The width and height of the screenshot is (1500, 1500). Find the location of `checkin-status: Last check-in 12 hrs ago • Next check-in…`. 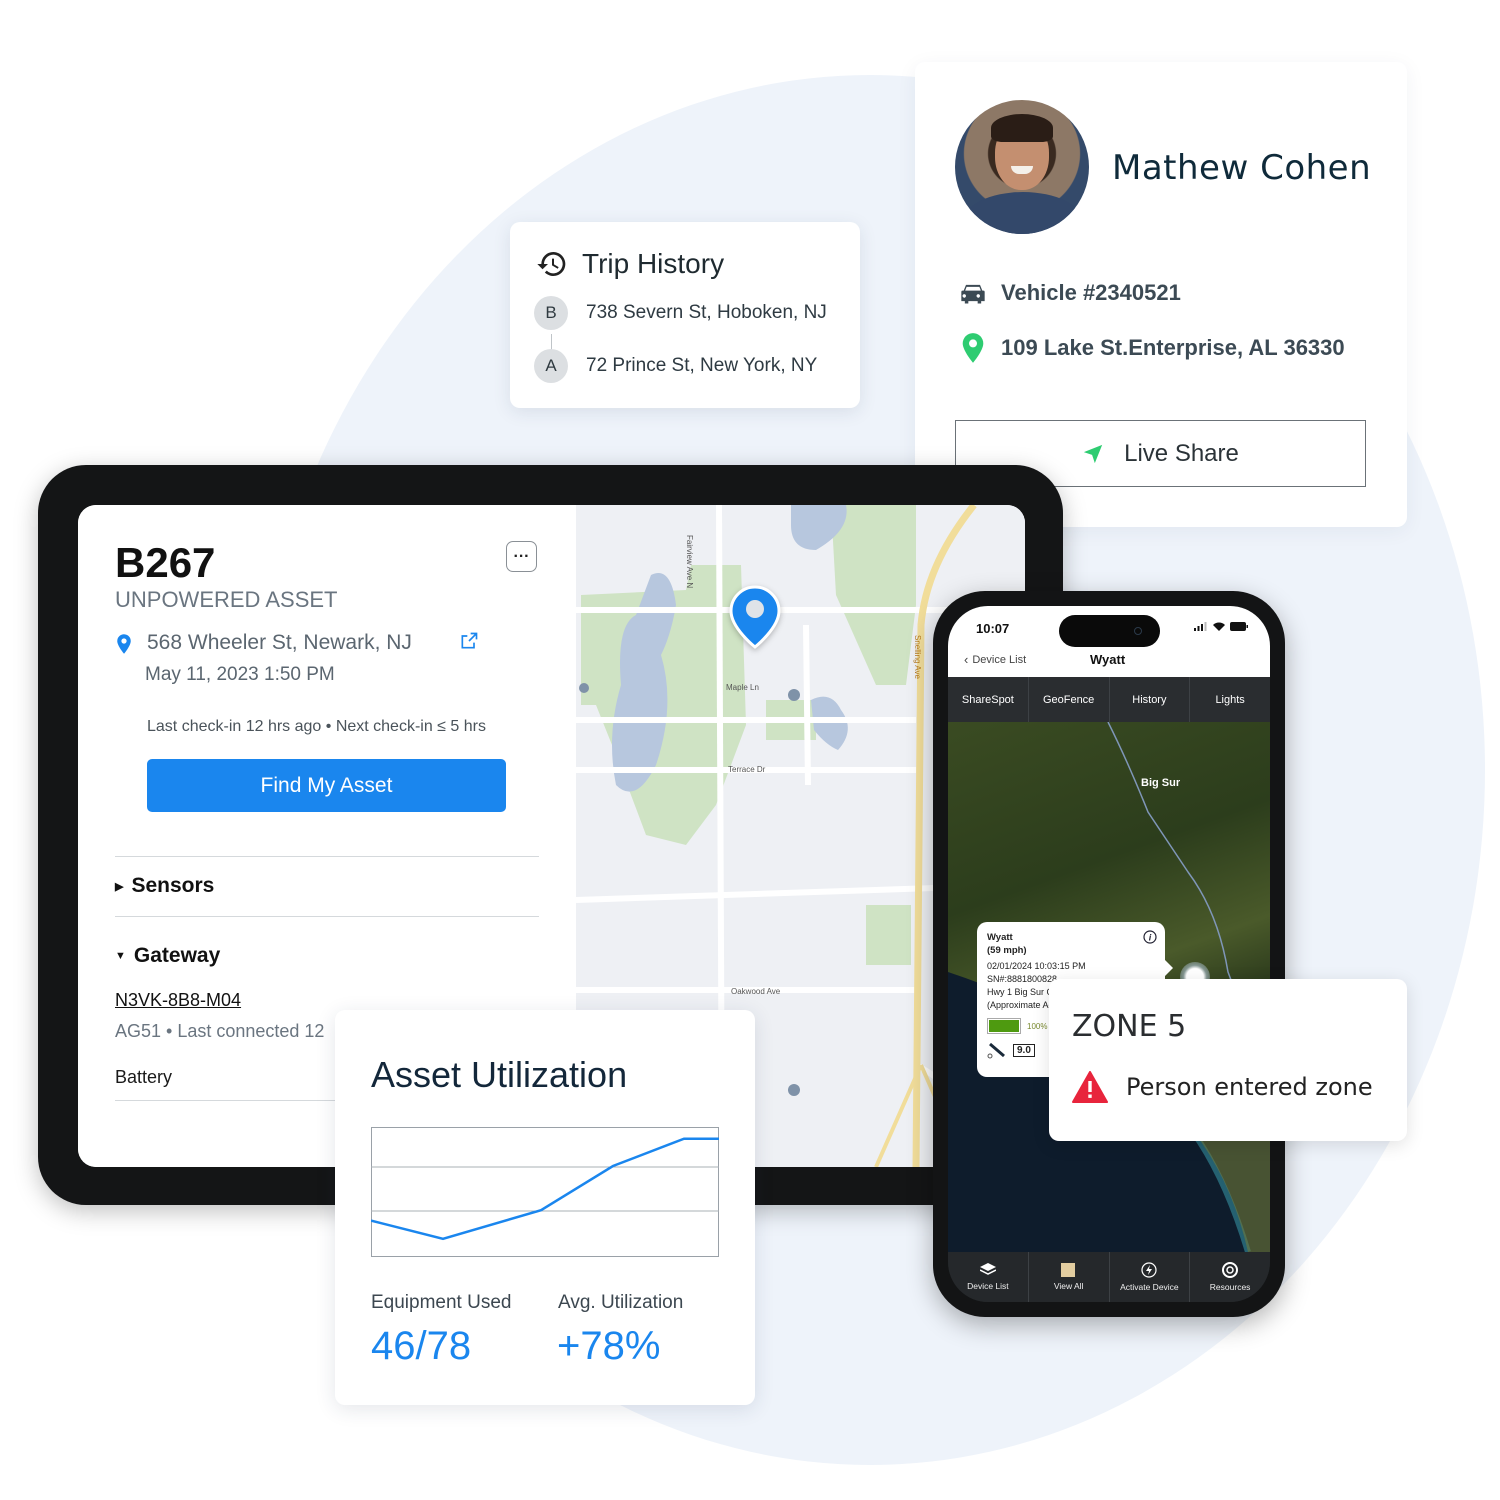

checkin-status: Last check-in 12 hrs ago • Next check-in… is located at coordinates (316, 726).